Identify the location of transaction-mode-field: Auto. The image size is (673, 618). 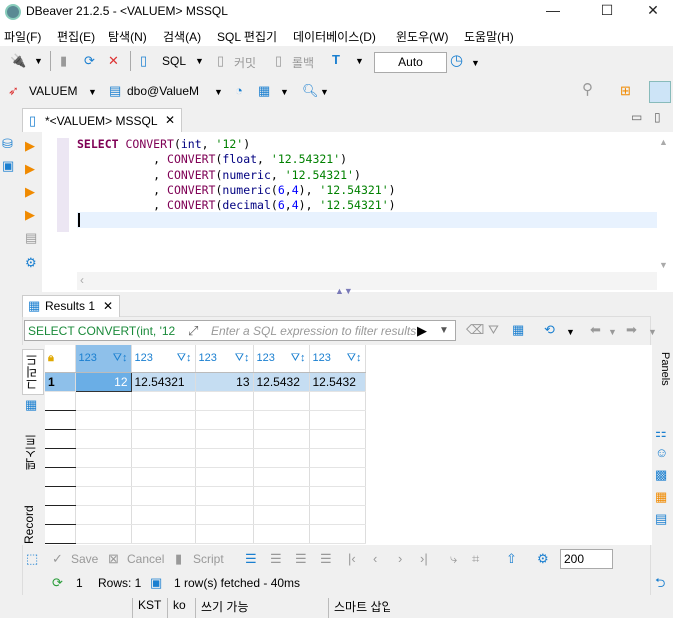
(410, 62).